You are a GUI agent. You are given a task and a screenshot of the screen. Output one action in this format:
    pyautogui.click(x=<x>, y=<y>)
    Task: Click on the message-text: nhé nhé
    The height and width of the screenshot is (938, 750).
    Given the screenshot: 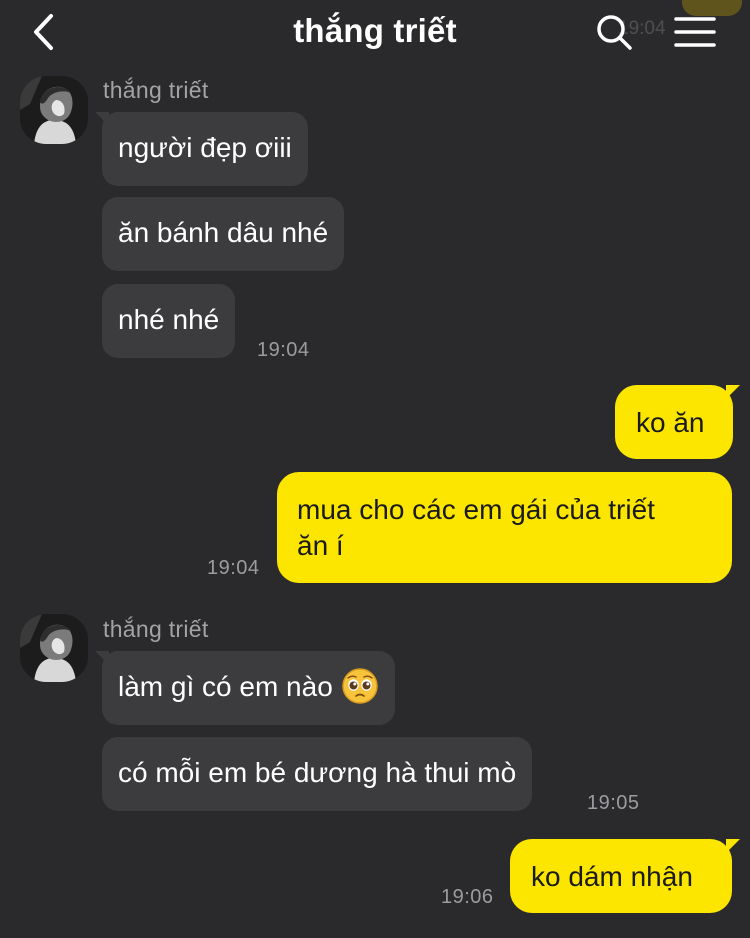 What is the action you would take?
    pyautogui.click(x=169, y=319)
    